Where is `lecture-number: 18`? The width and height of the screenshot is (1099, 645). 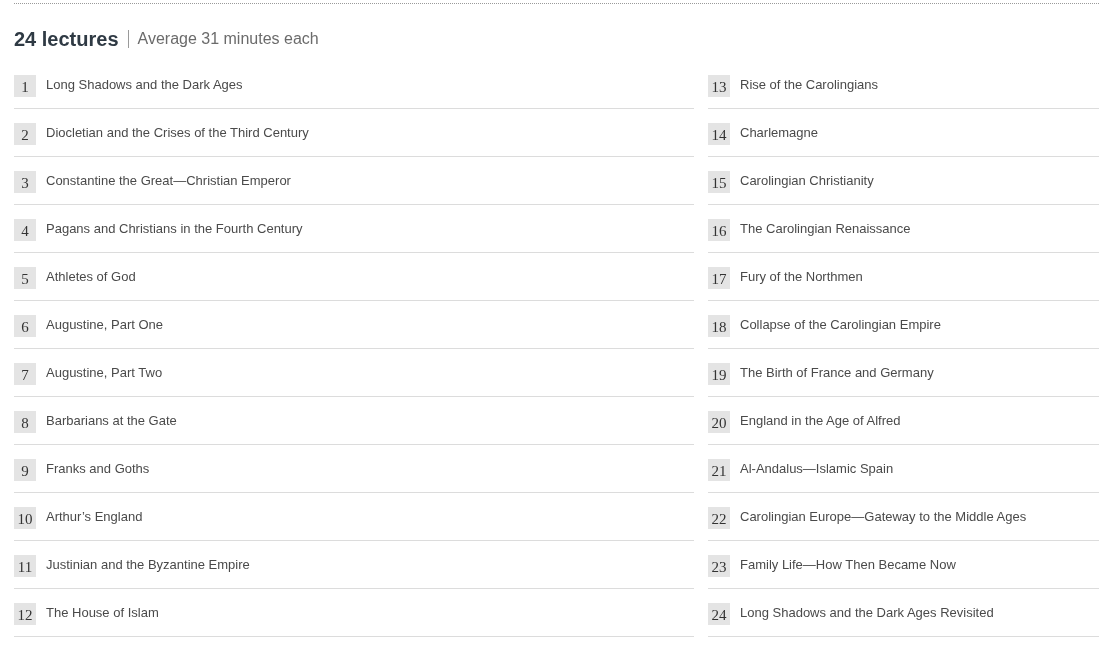 lecture-number: 18 is located at coordinates (719, 325).